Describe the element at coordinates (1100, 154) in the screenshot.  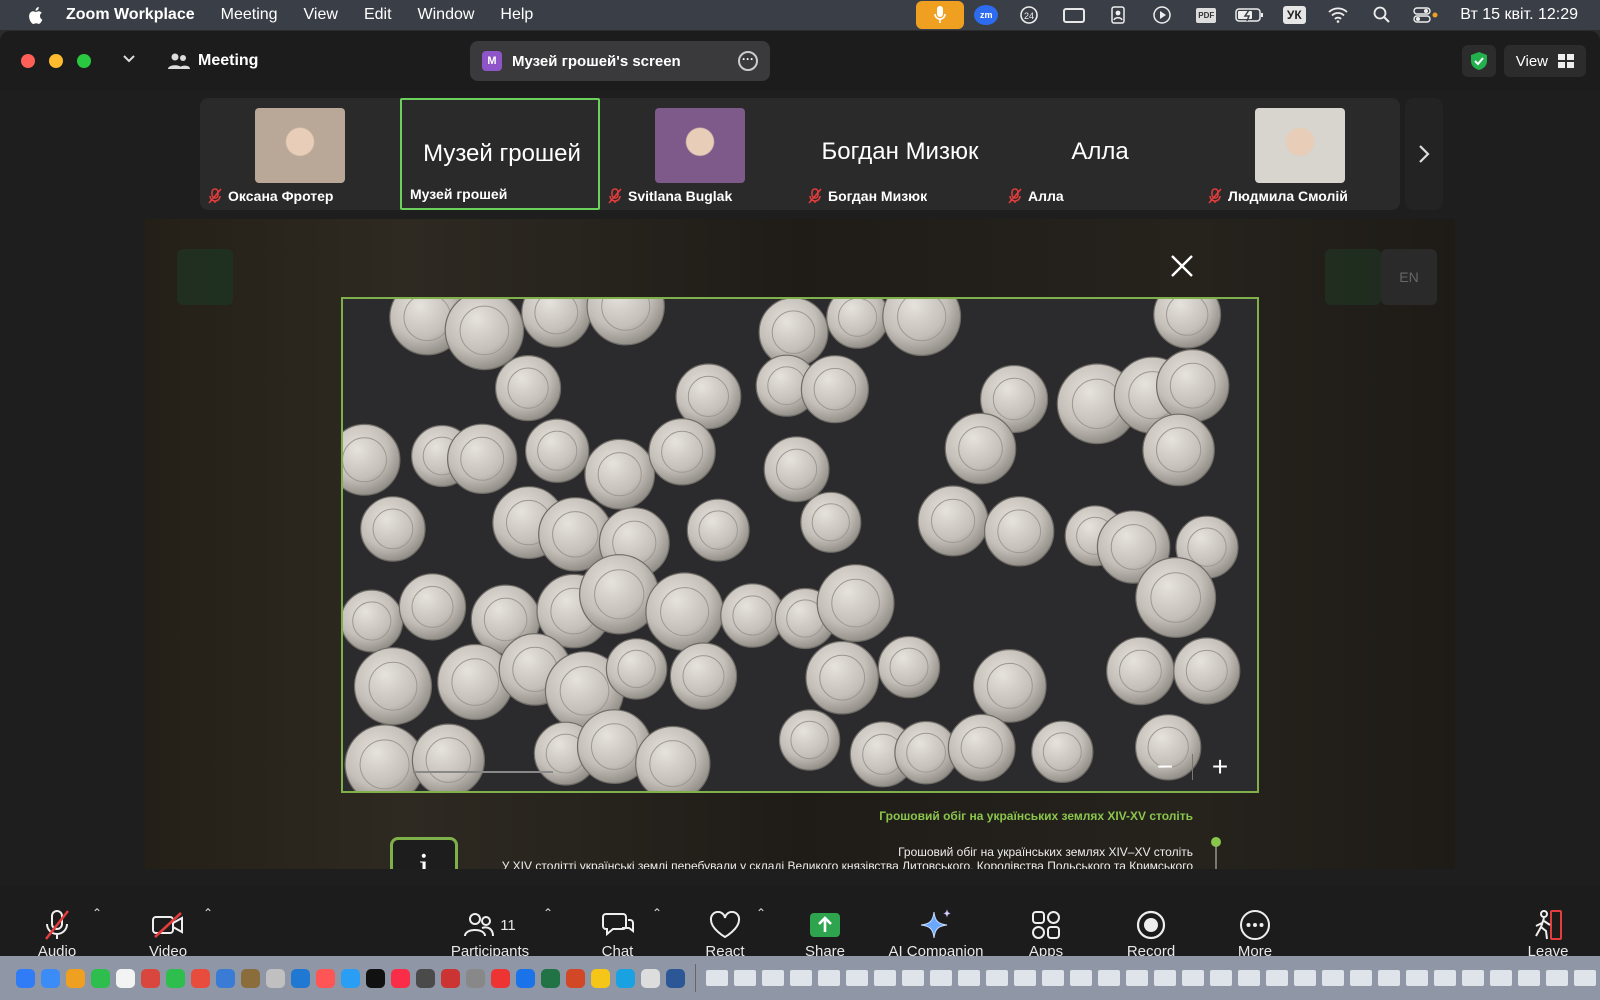
I see `participant-tile: Алла Алла` at that location.